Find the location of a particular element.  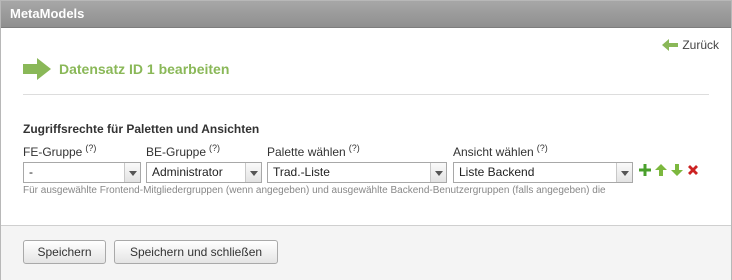

be-group-select: Administrator is located at coordinates (204, 172).